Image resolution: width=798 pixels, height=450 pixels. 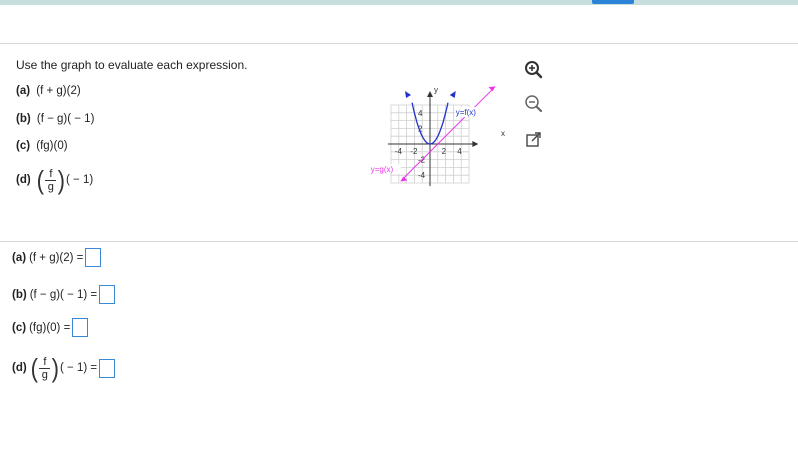 What do you see at coordinates (58, 91) in the screenshot?
I see `question-a-expr: (f + g)(2)` at bounding box center [58, 91].